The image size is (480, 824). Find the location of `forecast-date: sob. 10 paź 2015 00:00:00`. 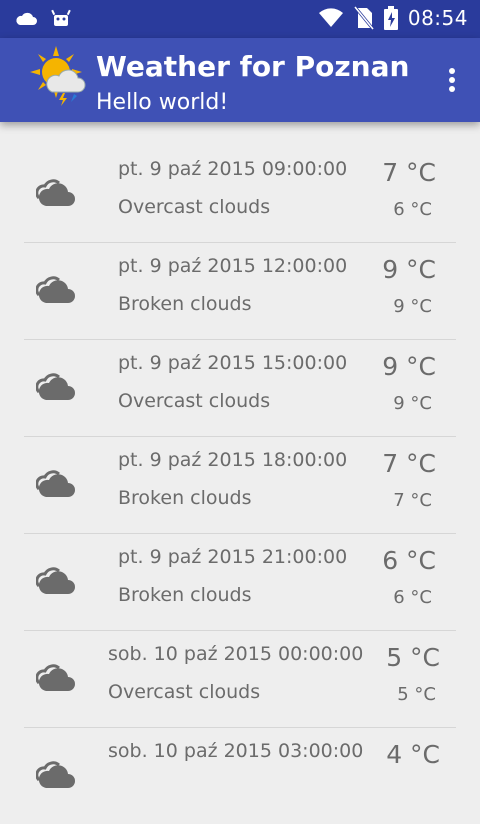

forecast-date: sob. 10 paź 2015 00:00:00 is located at coordinates (236, 654).